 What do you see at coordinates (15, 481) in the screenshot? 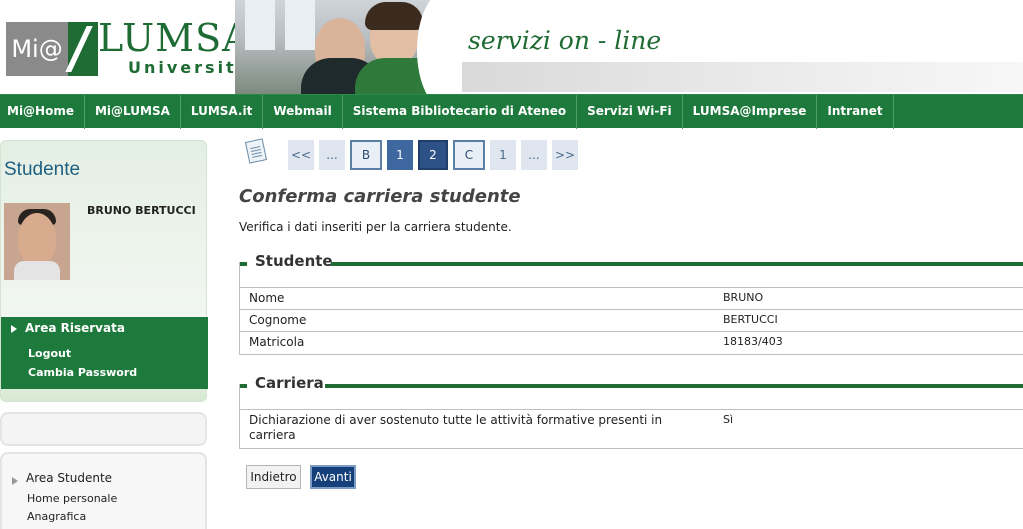
I see `arrow-right-icon` at bounding box center [15, 481].